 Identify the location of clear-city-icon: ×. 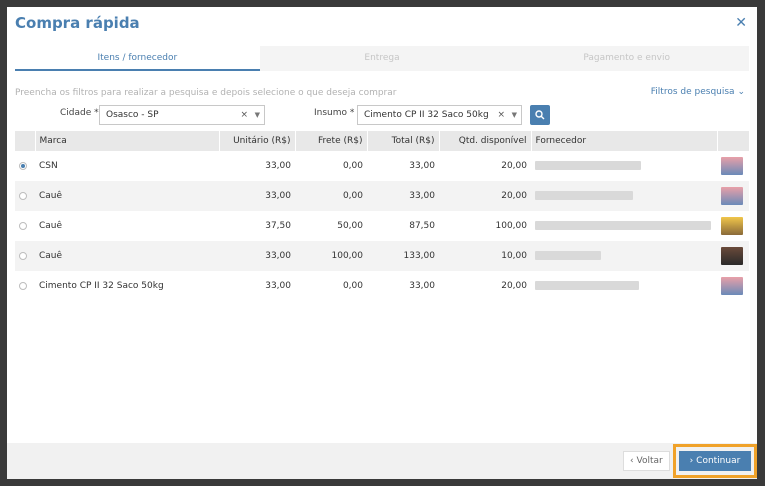
(244, 115).